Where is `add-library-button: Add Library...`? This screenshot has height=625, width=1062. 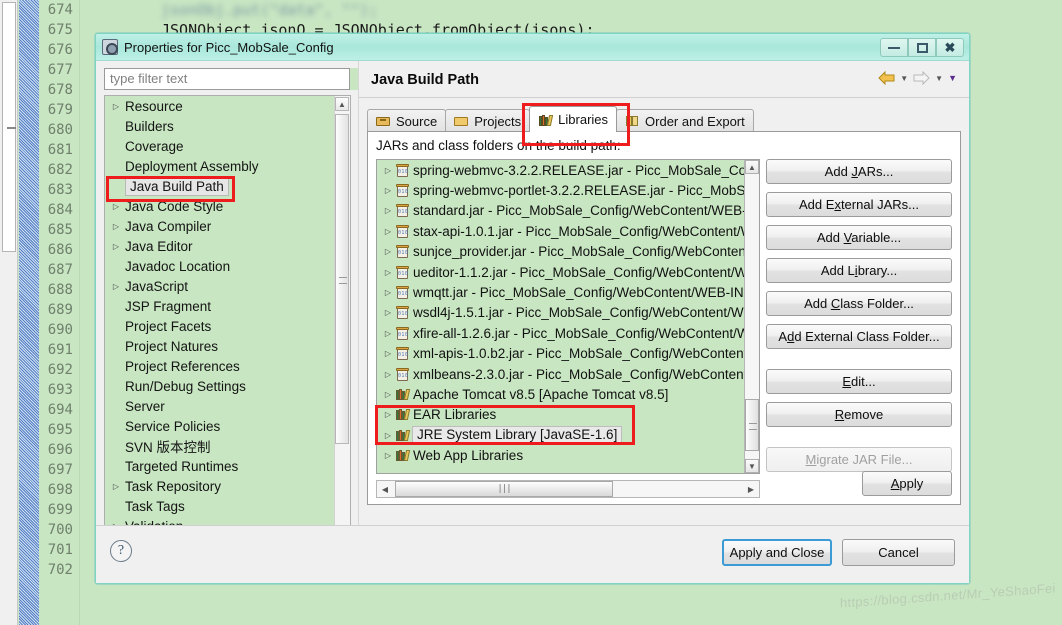
add-library-button: Add Library... is located at coordinates (859, 270).